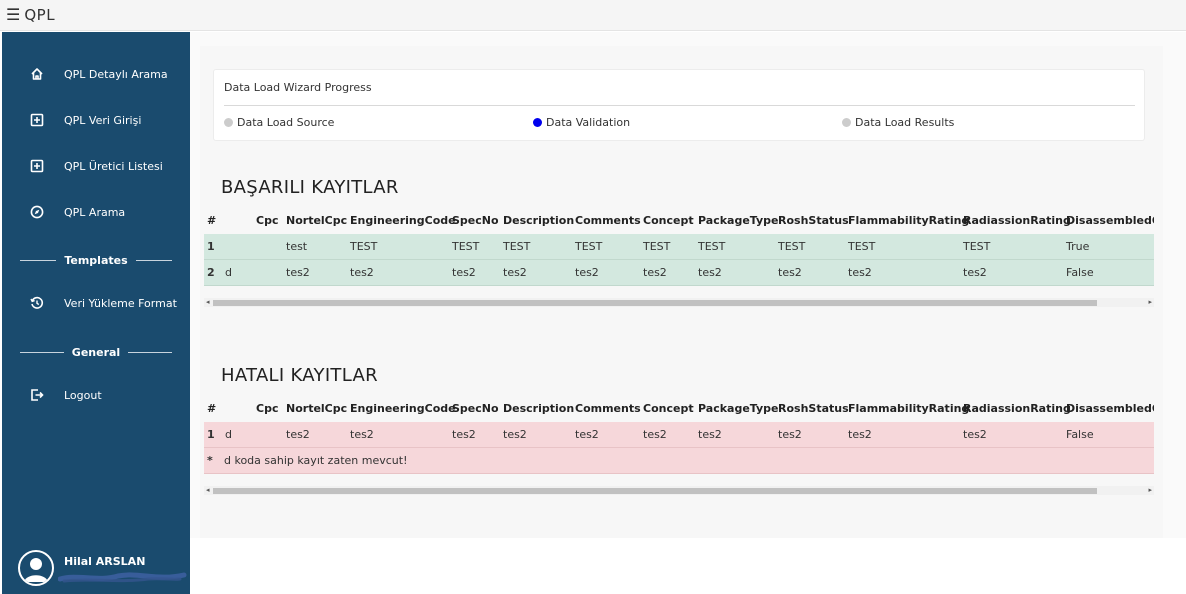  What do you see at coordinates (593, 15) in the screenshot?
I see `top-bar: ☰ QPL` at bounding box center [593, 15].